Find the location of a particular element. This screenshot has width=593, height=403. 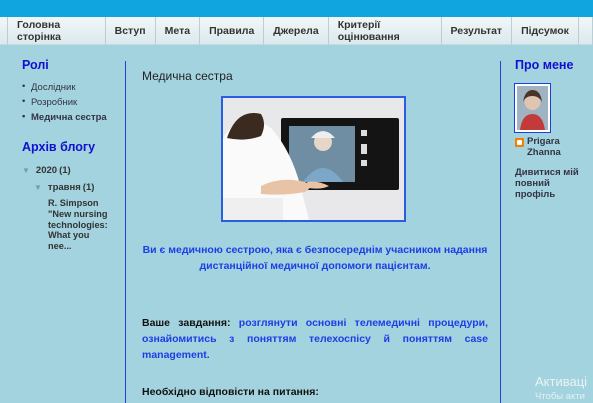

role-link-nurse: Медична сестра is located at coordinates (72, 117).